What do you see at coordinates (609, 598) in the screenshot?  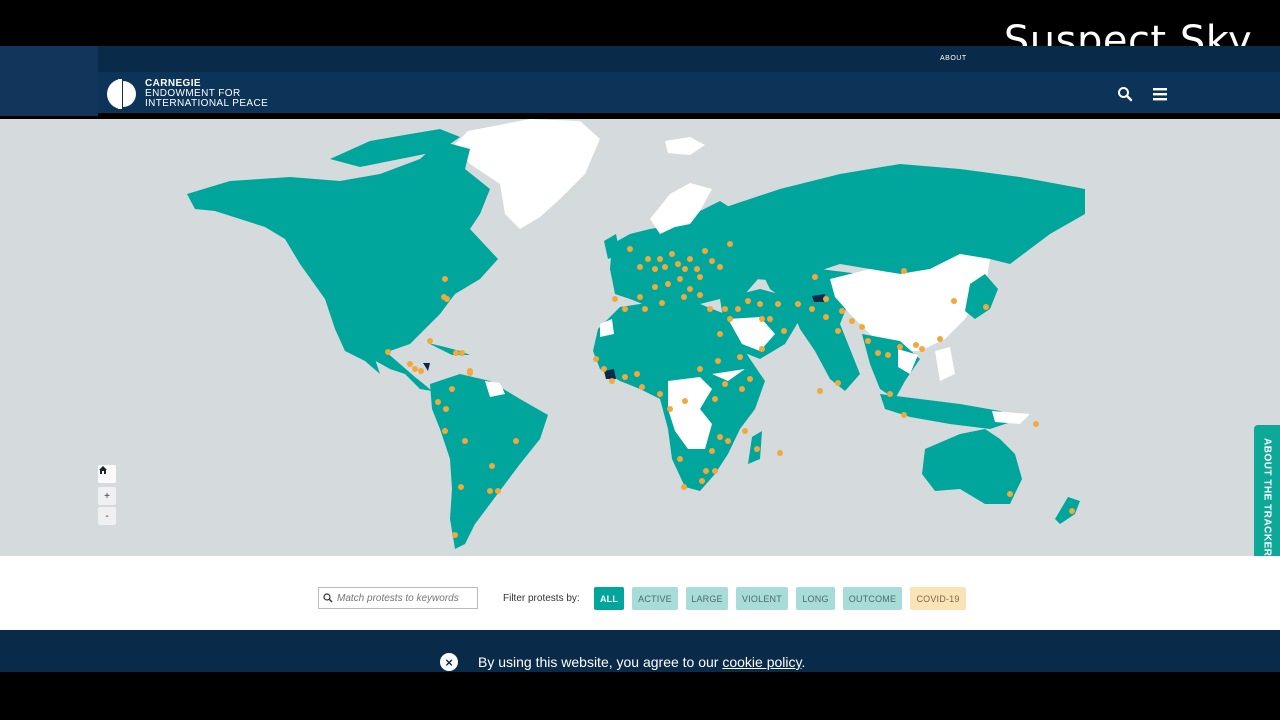 I see `filter-chip-all: ALL` at bounding box center [609, 598].